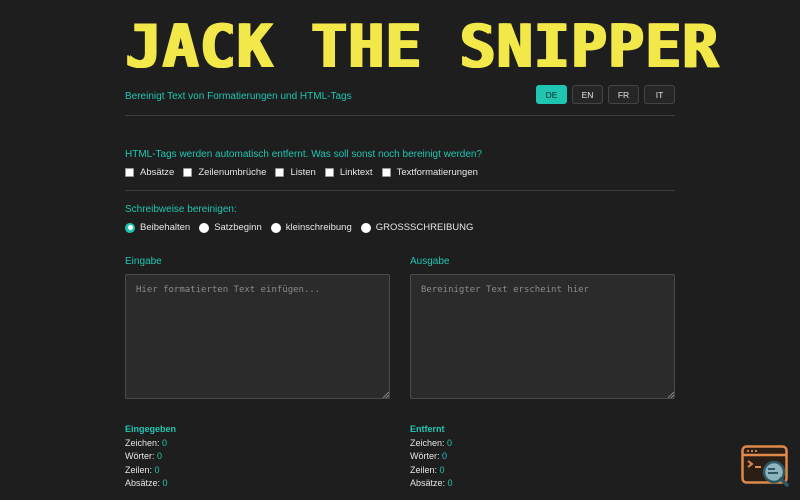 This screenshot has width=800, height=500. I want to click on case-option-beibehalten: Beibehalten, so click(157, 227).